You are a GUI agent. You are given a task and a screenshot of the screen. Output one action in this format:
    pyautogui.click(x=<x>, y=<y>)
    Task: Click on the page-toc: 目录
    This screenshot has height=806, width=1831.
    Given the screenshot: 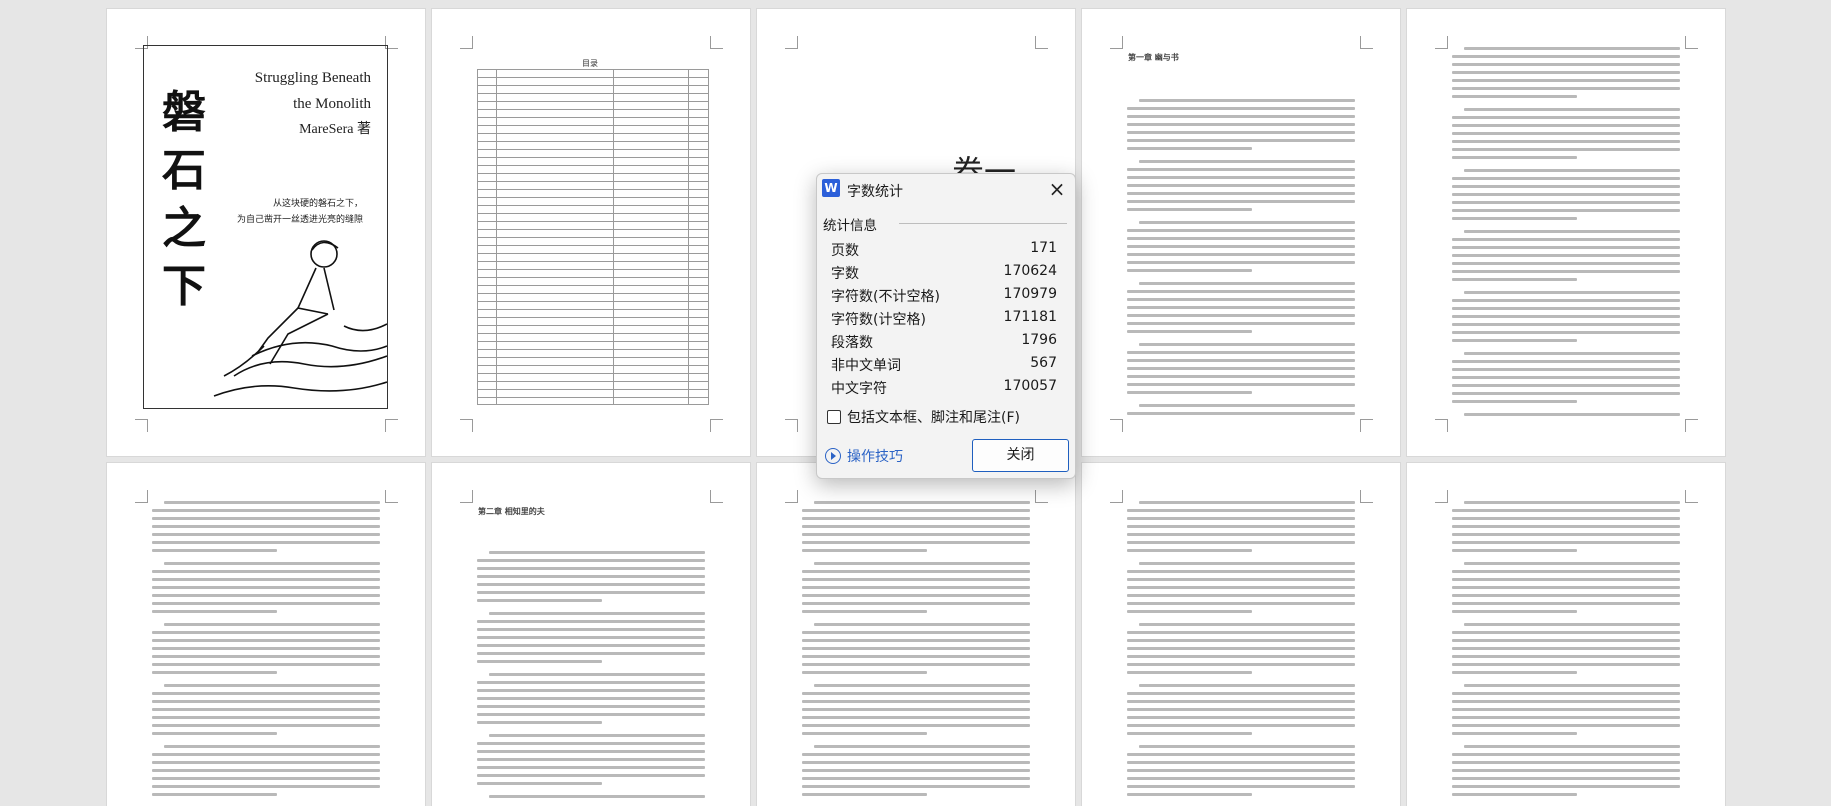 What is the action you would take?
    pyautogui.click(x=591, y=232)
    